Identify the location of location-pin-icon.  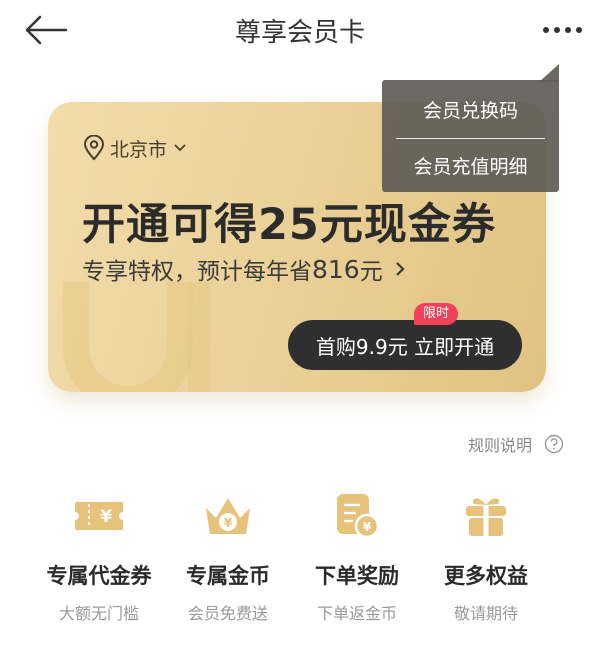
(94, 148).